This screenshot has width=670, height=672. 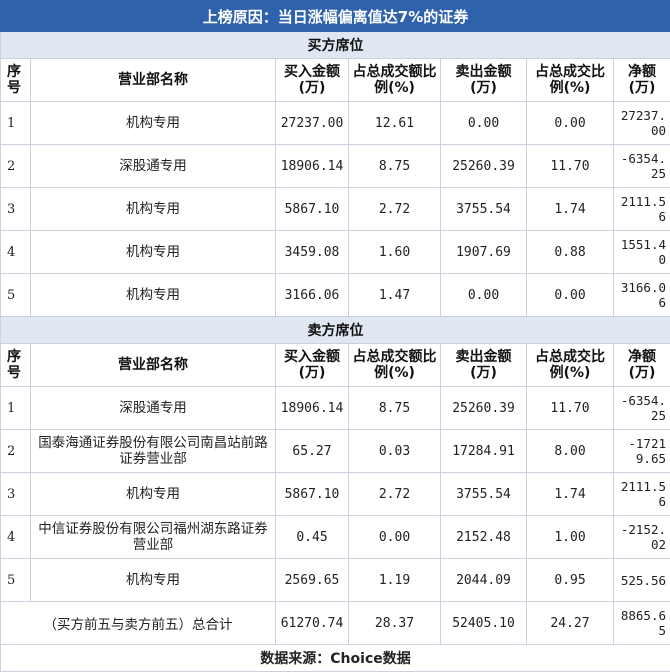 I want to click on table-row: 2深股通专用18906.148.7525260.3911.70-6354.25, so click(x=335, y=166).